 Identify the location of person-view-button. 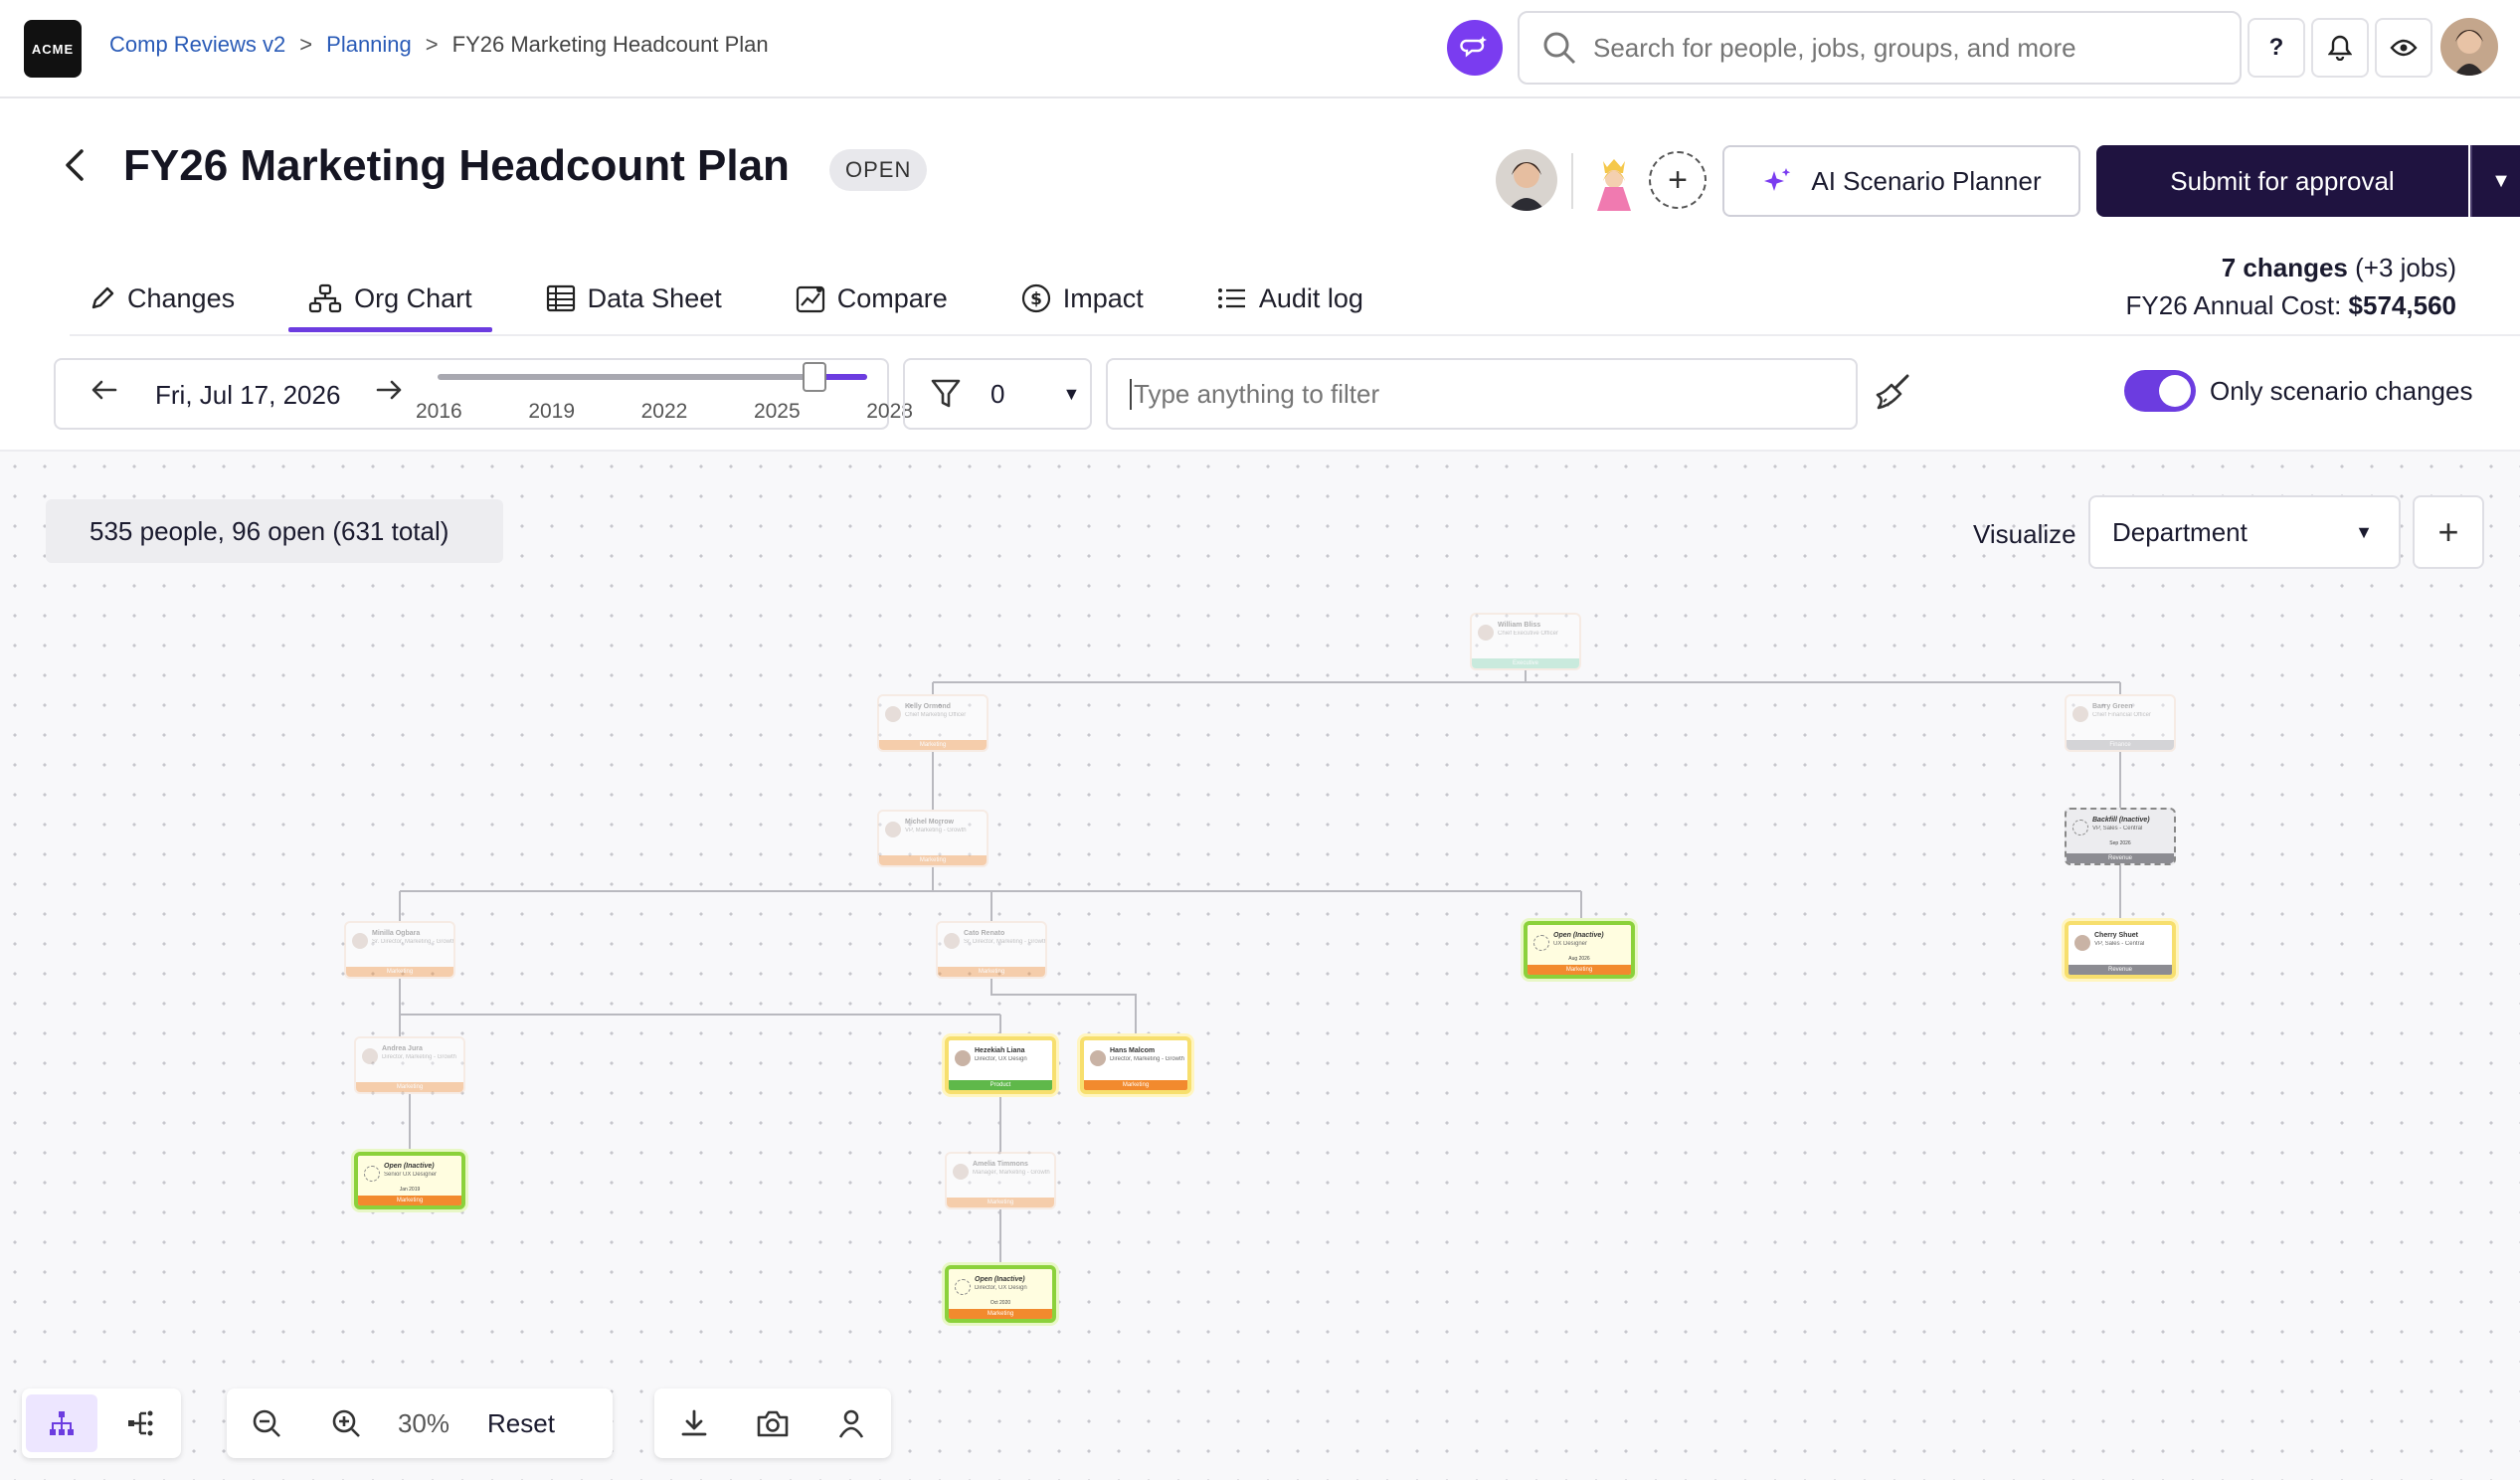
(851, 1423).